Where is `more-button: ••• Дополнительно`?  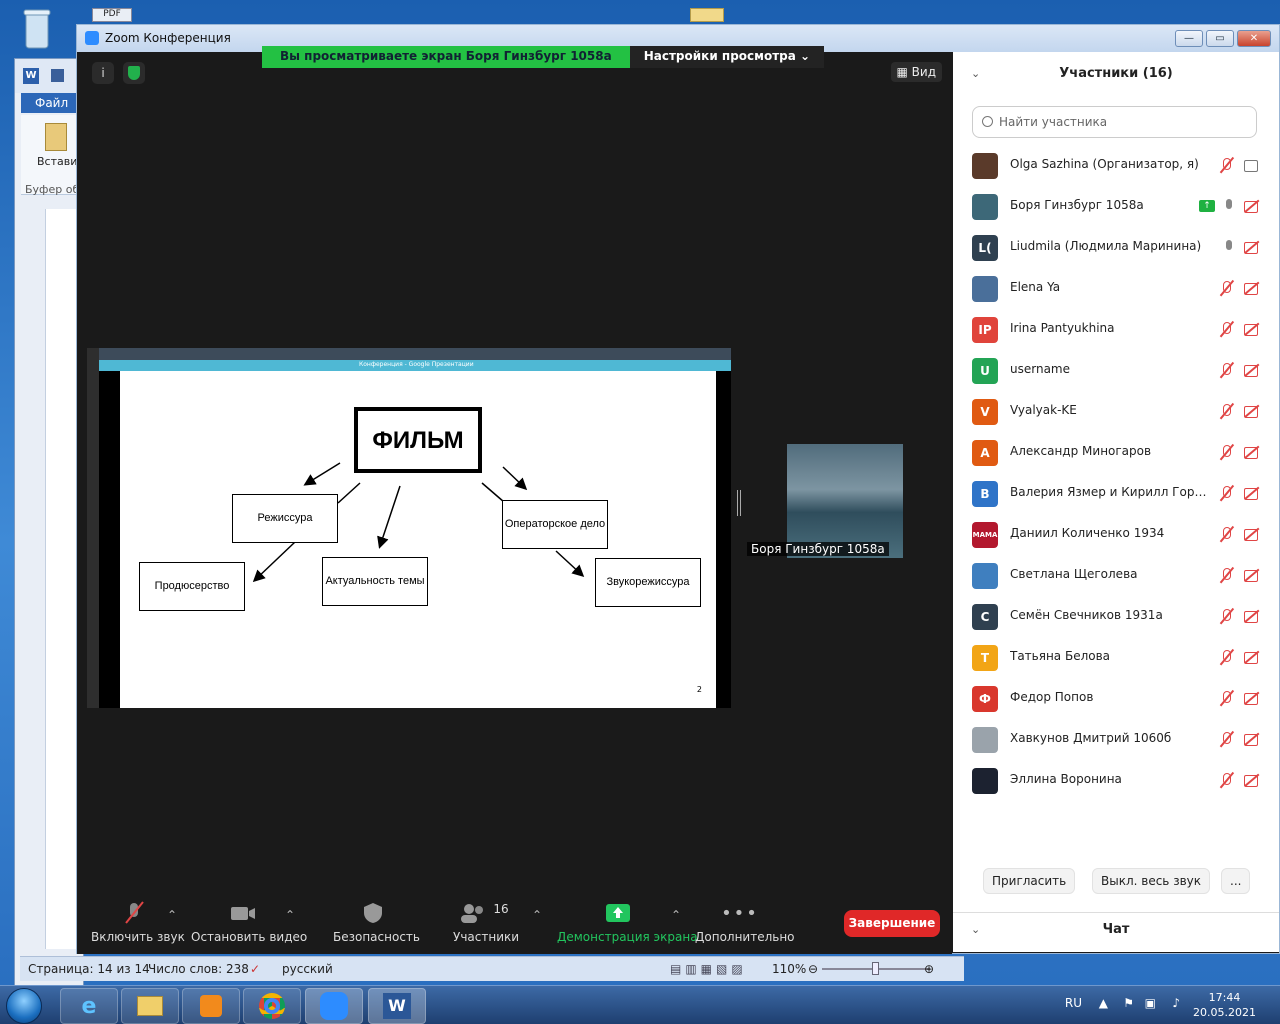 more-button: ••• Дополнительно is located at coordinates (745, 922).